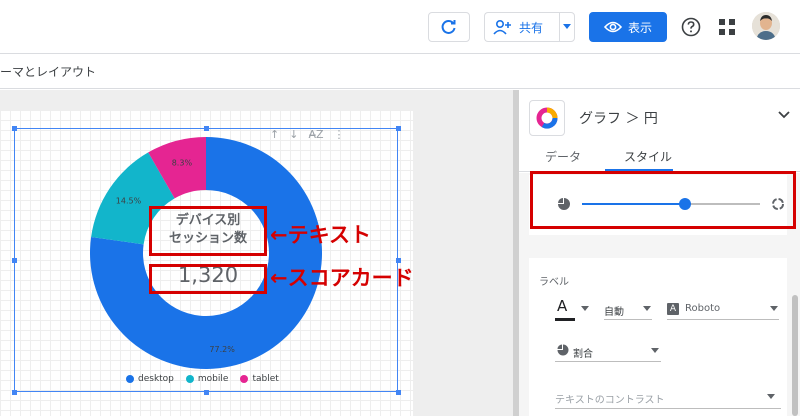 The width and height of the screenshot is (800, 416). I want to click on help-icon, so click(691, 27).